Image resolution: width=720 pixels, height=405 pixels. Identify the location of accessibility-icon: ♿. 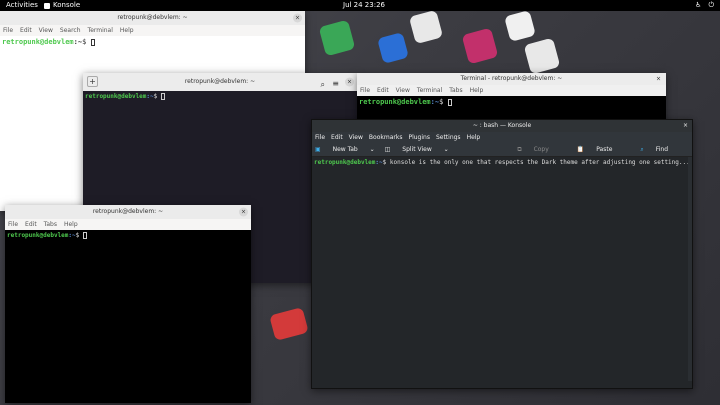
(698, 5).